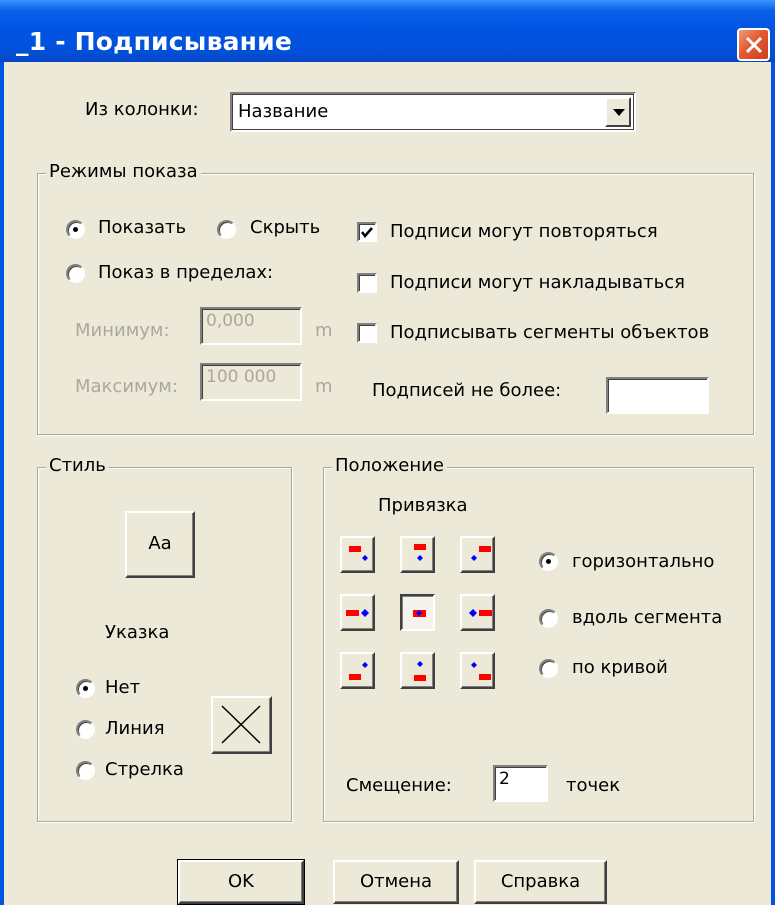  Describe the element at coordinates (524, 231) in the screenshot. I see `repeat-label: Подписи могут повторяться` at that location.